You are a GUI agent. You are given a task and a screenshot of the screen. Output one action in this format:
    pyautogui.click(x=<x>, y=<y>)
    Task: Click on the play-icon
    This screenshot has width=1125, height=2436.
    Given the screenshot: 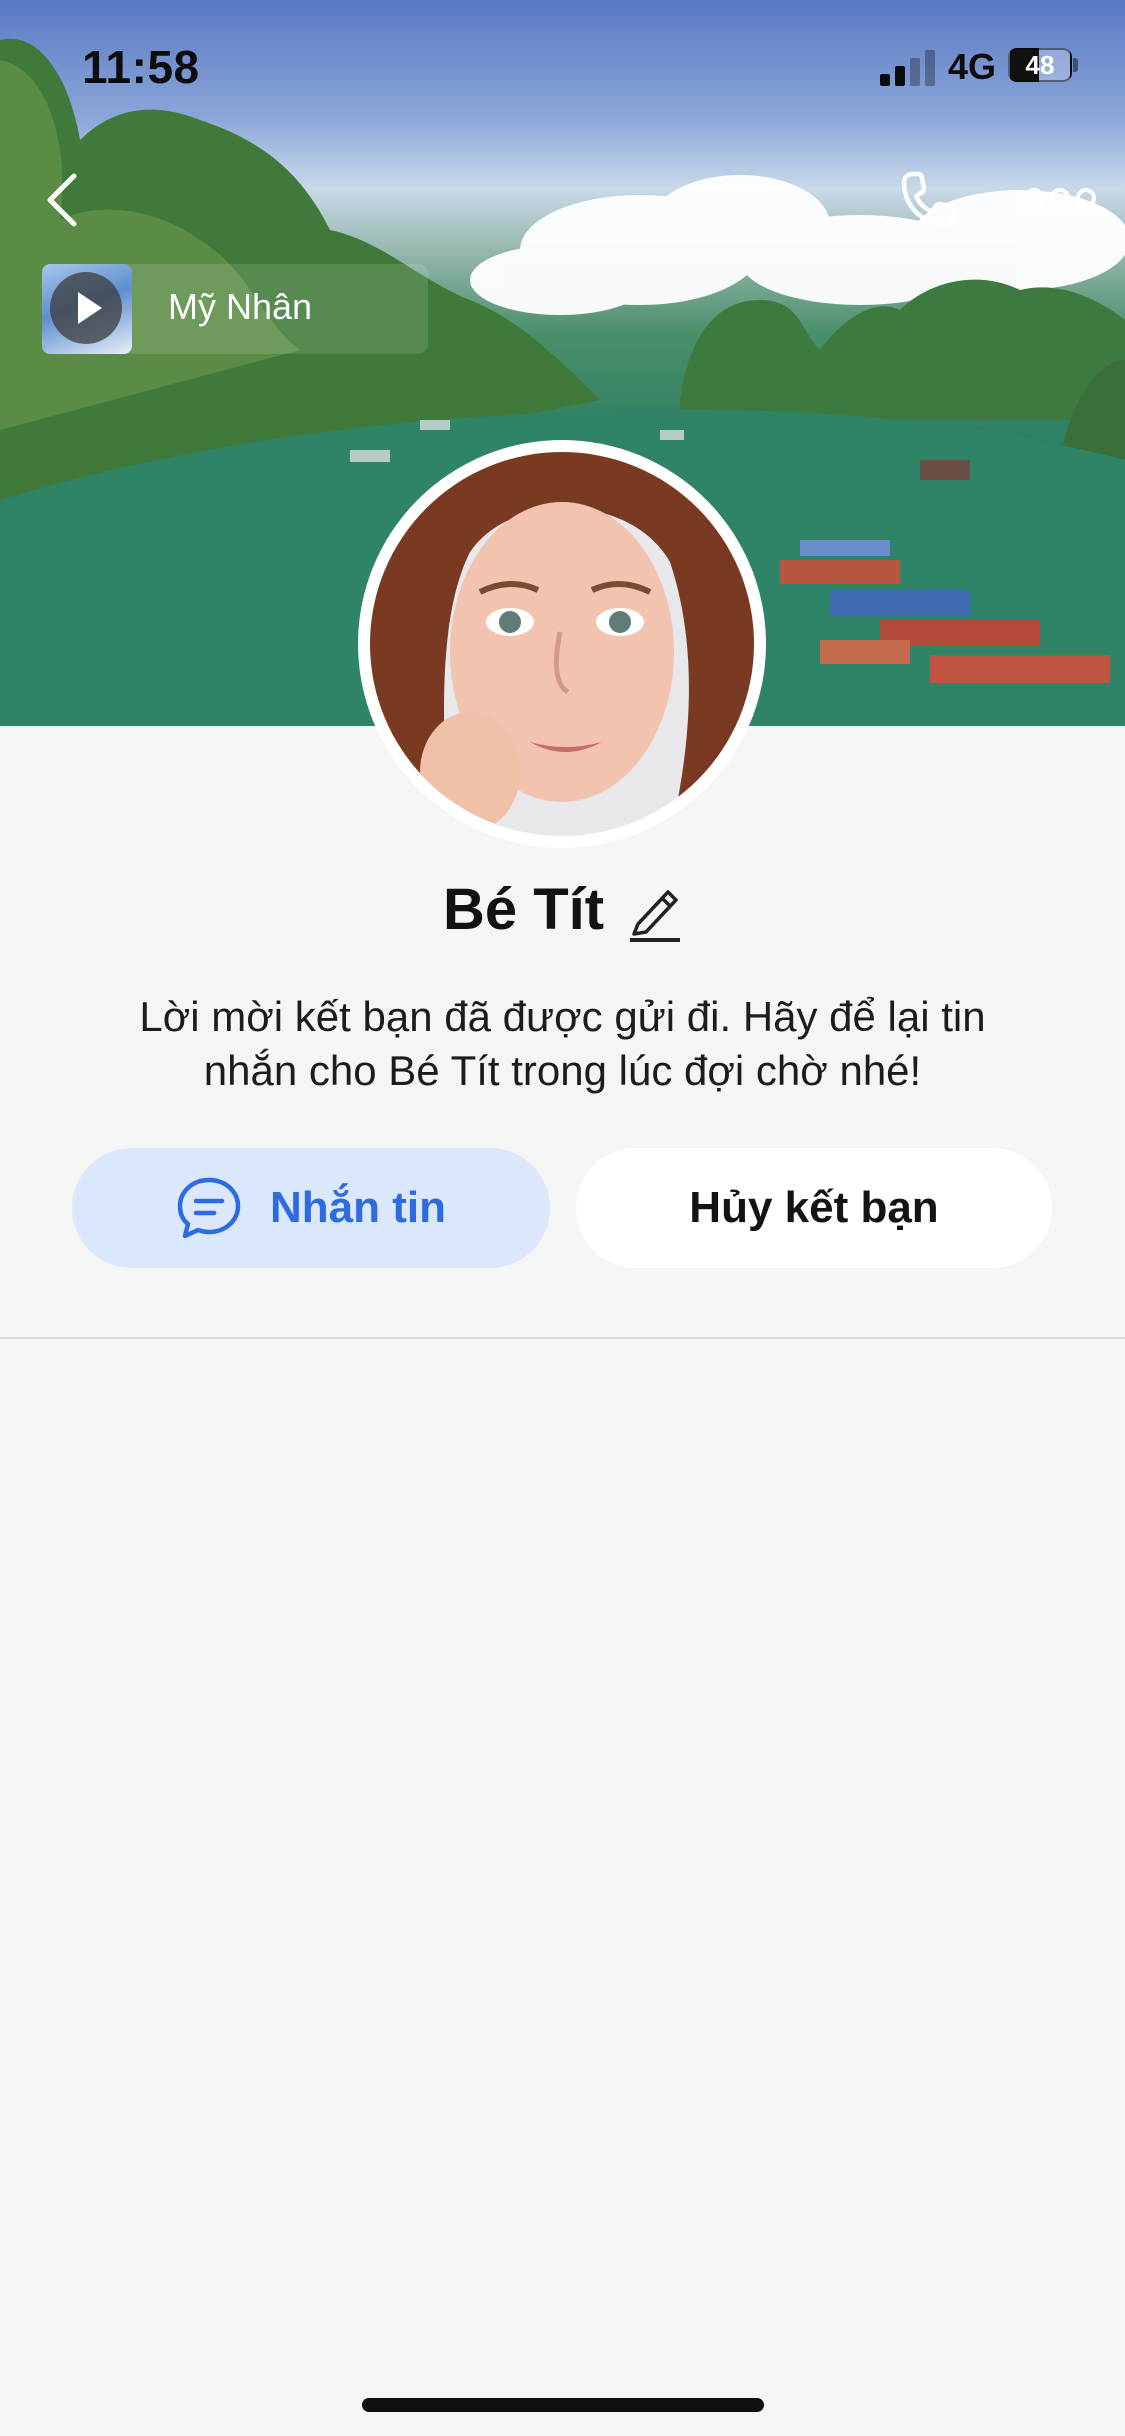 What is the action you would take?
    pyautogui.click(x=90, y=308)
    